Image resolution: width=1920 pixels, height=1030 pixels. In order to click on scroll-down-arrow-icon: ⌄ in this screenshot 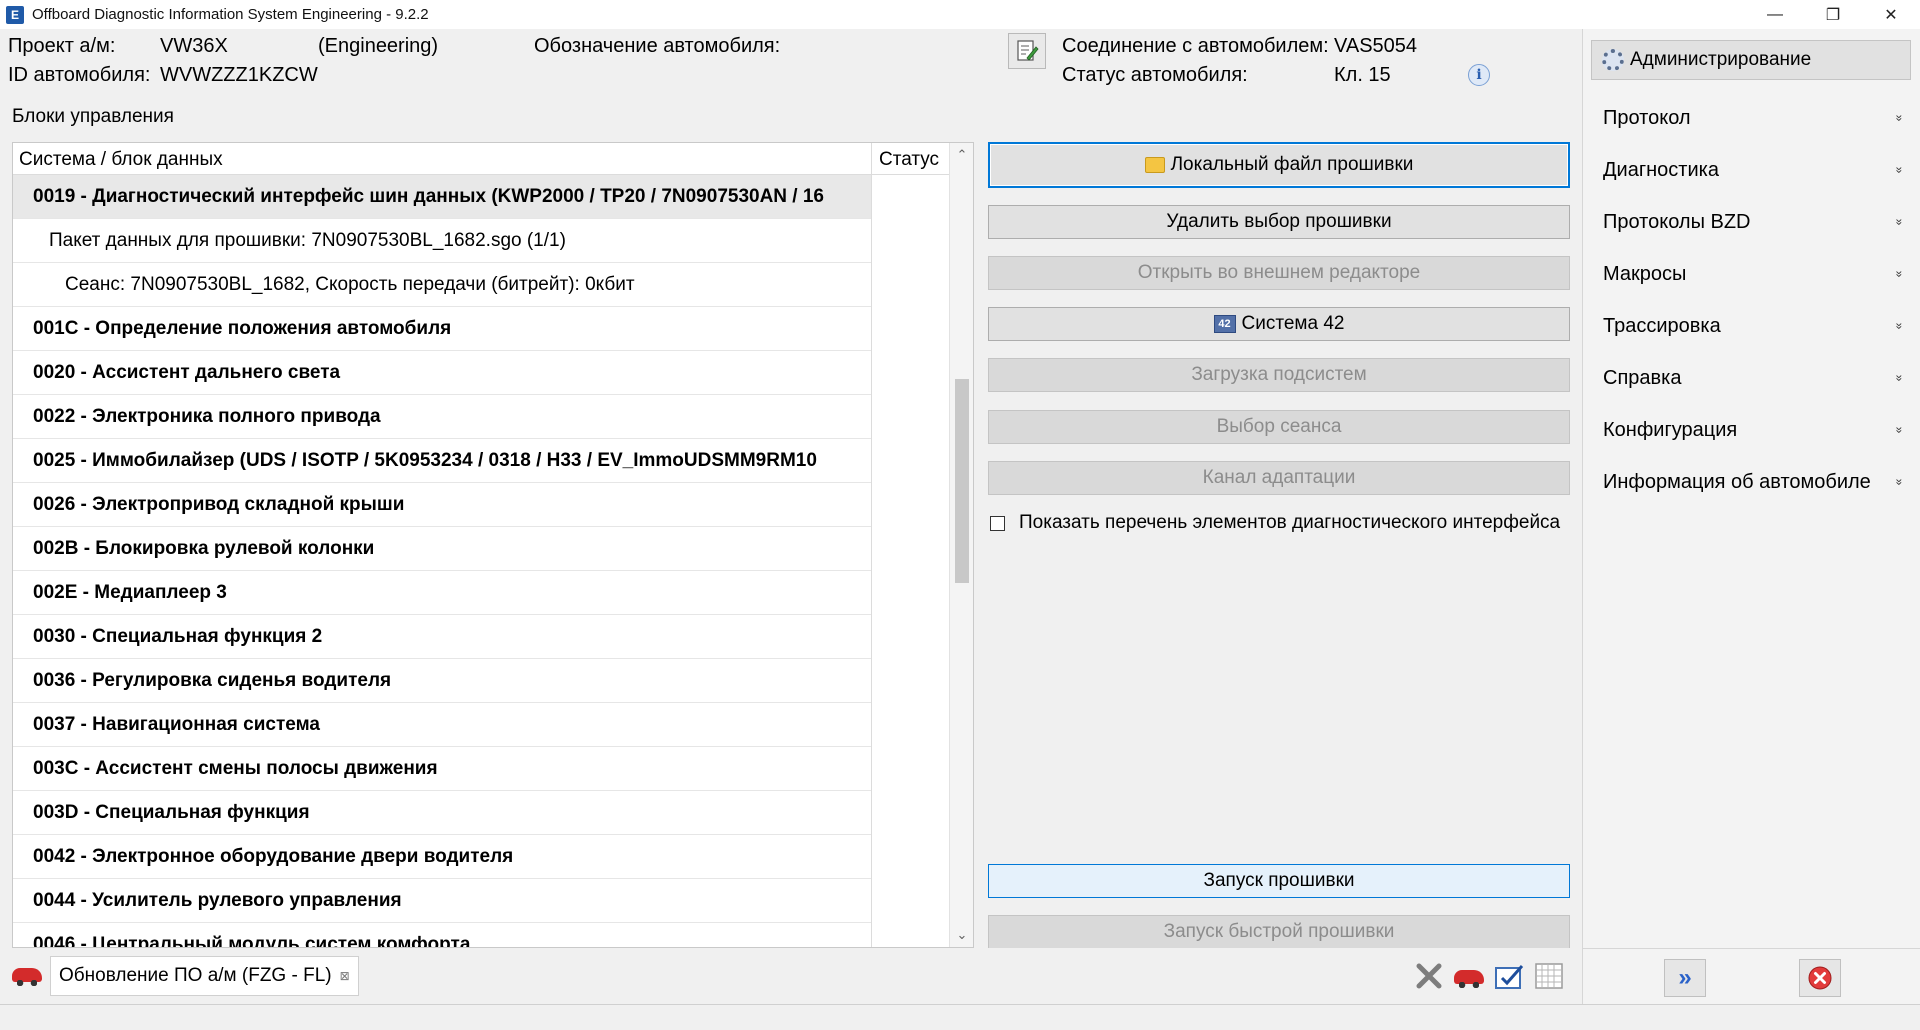, I will do `click(961, 935)`.